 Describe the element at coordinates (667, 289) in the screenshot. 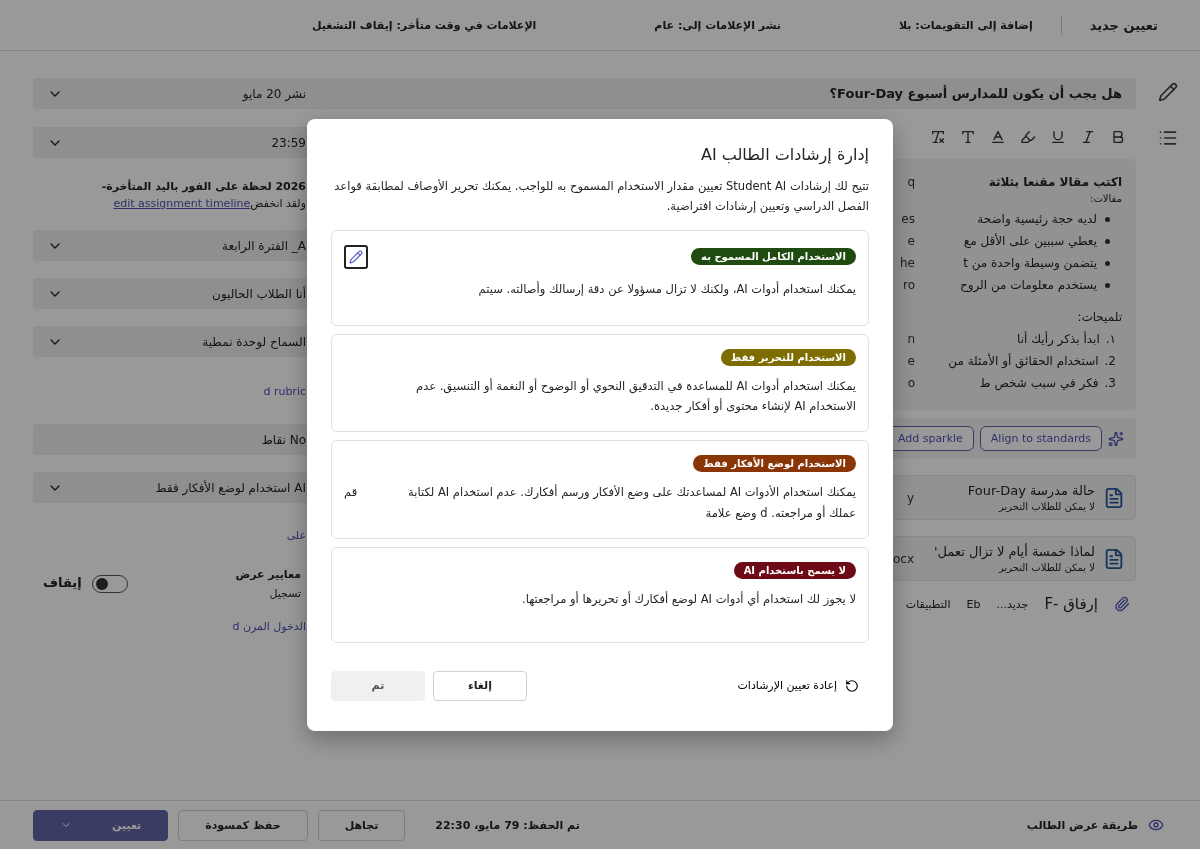

I see `guideline-text: يمكنك استخدام أدوات AI، ولكنك لا تزال مسؤولا عن دقة إرسالك وأصالته. سيتم` at that location.